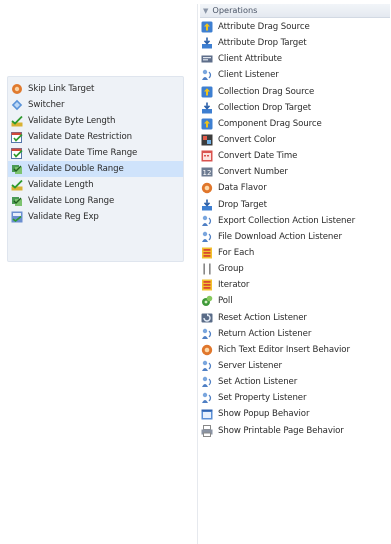 The width and height of the screenshot is (391, 544). I want to click on operation-item: Client Listener, so click(294, 75).